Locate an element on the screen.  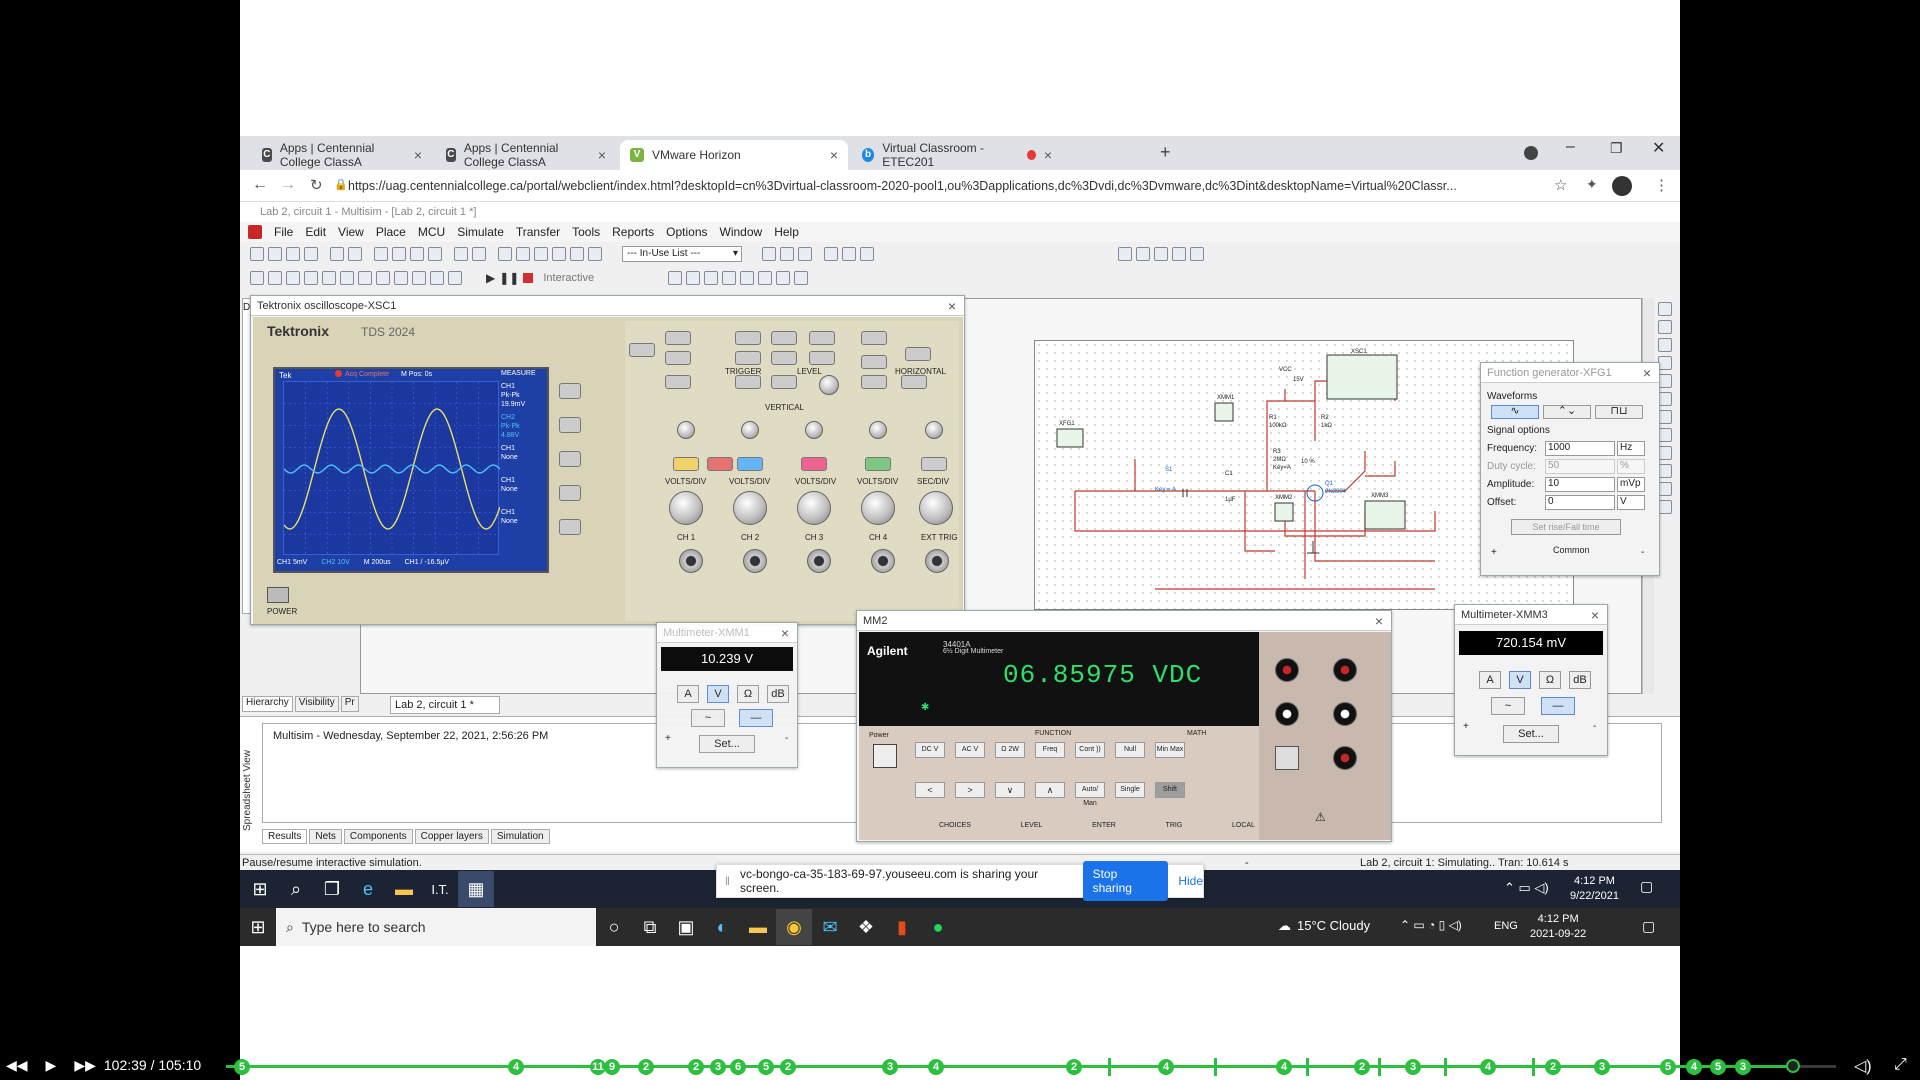
ch3-volts-div-knob is located at coordinates (814, 508).